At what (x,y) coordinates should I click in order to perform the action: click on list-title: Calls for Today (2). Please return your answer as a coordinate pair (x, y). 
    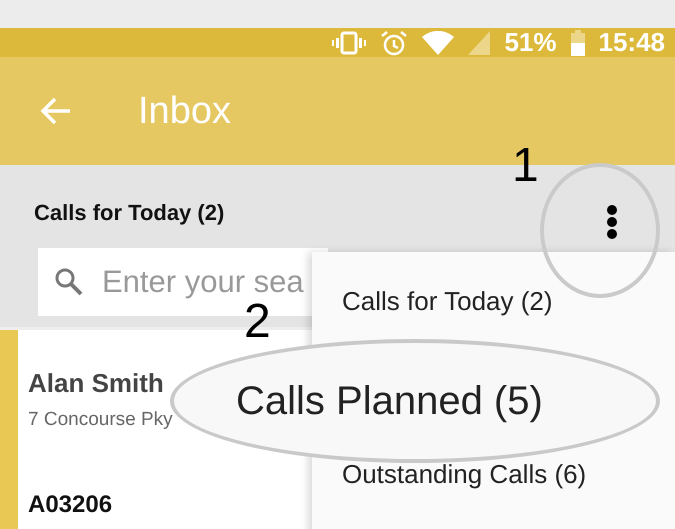
    Looking at the image, I should click on (129, 213).